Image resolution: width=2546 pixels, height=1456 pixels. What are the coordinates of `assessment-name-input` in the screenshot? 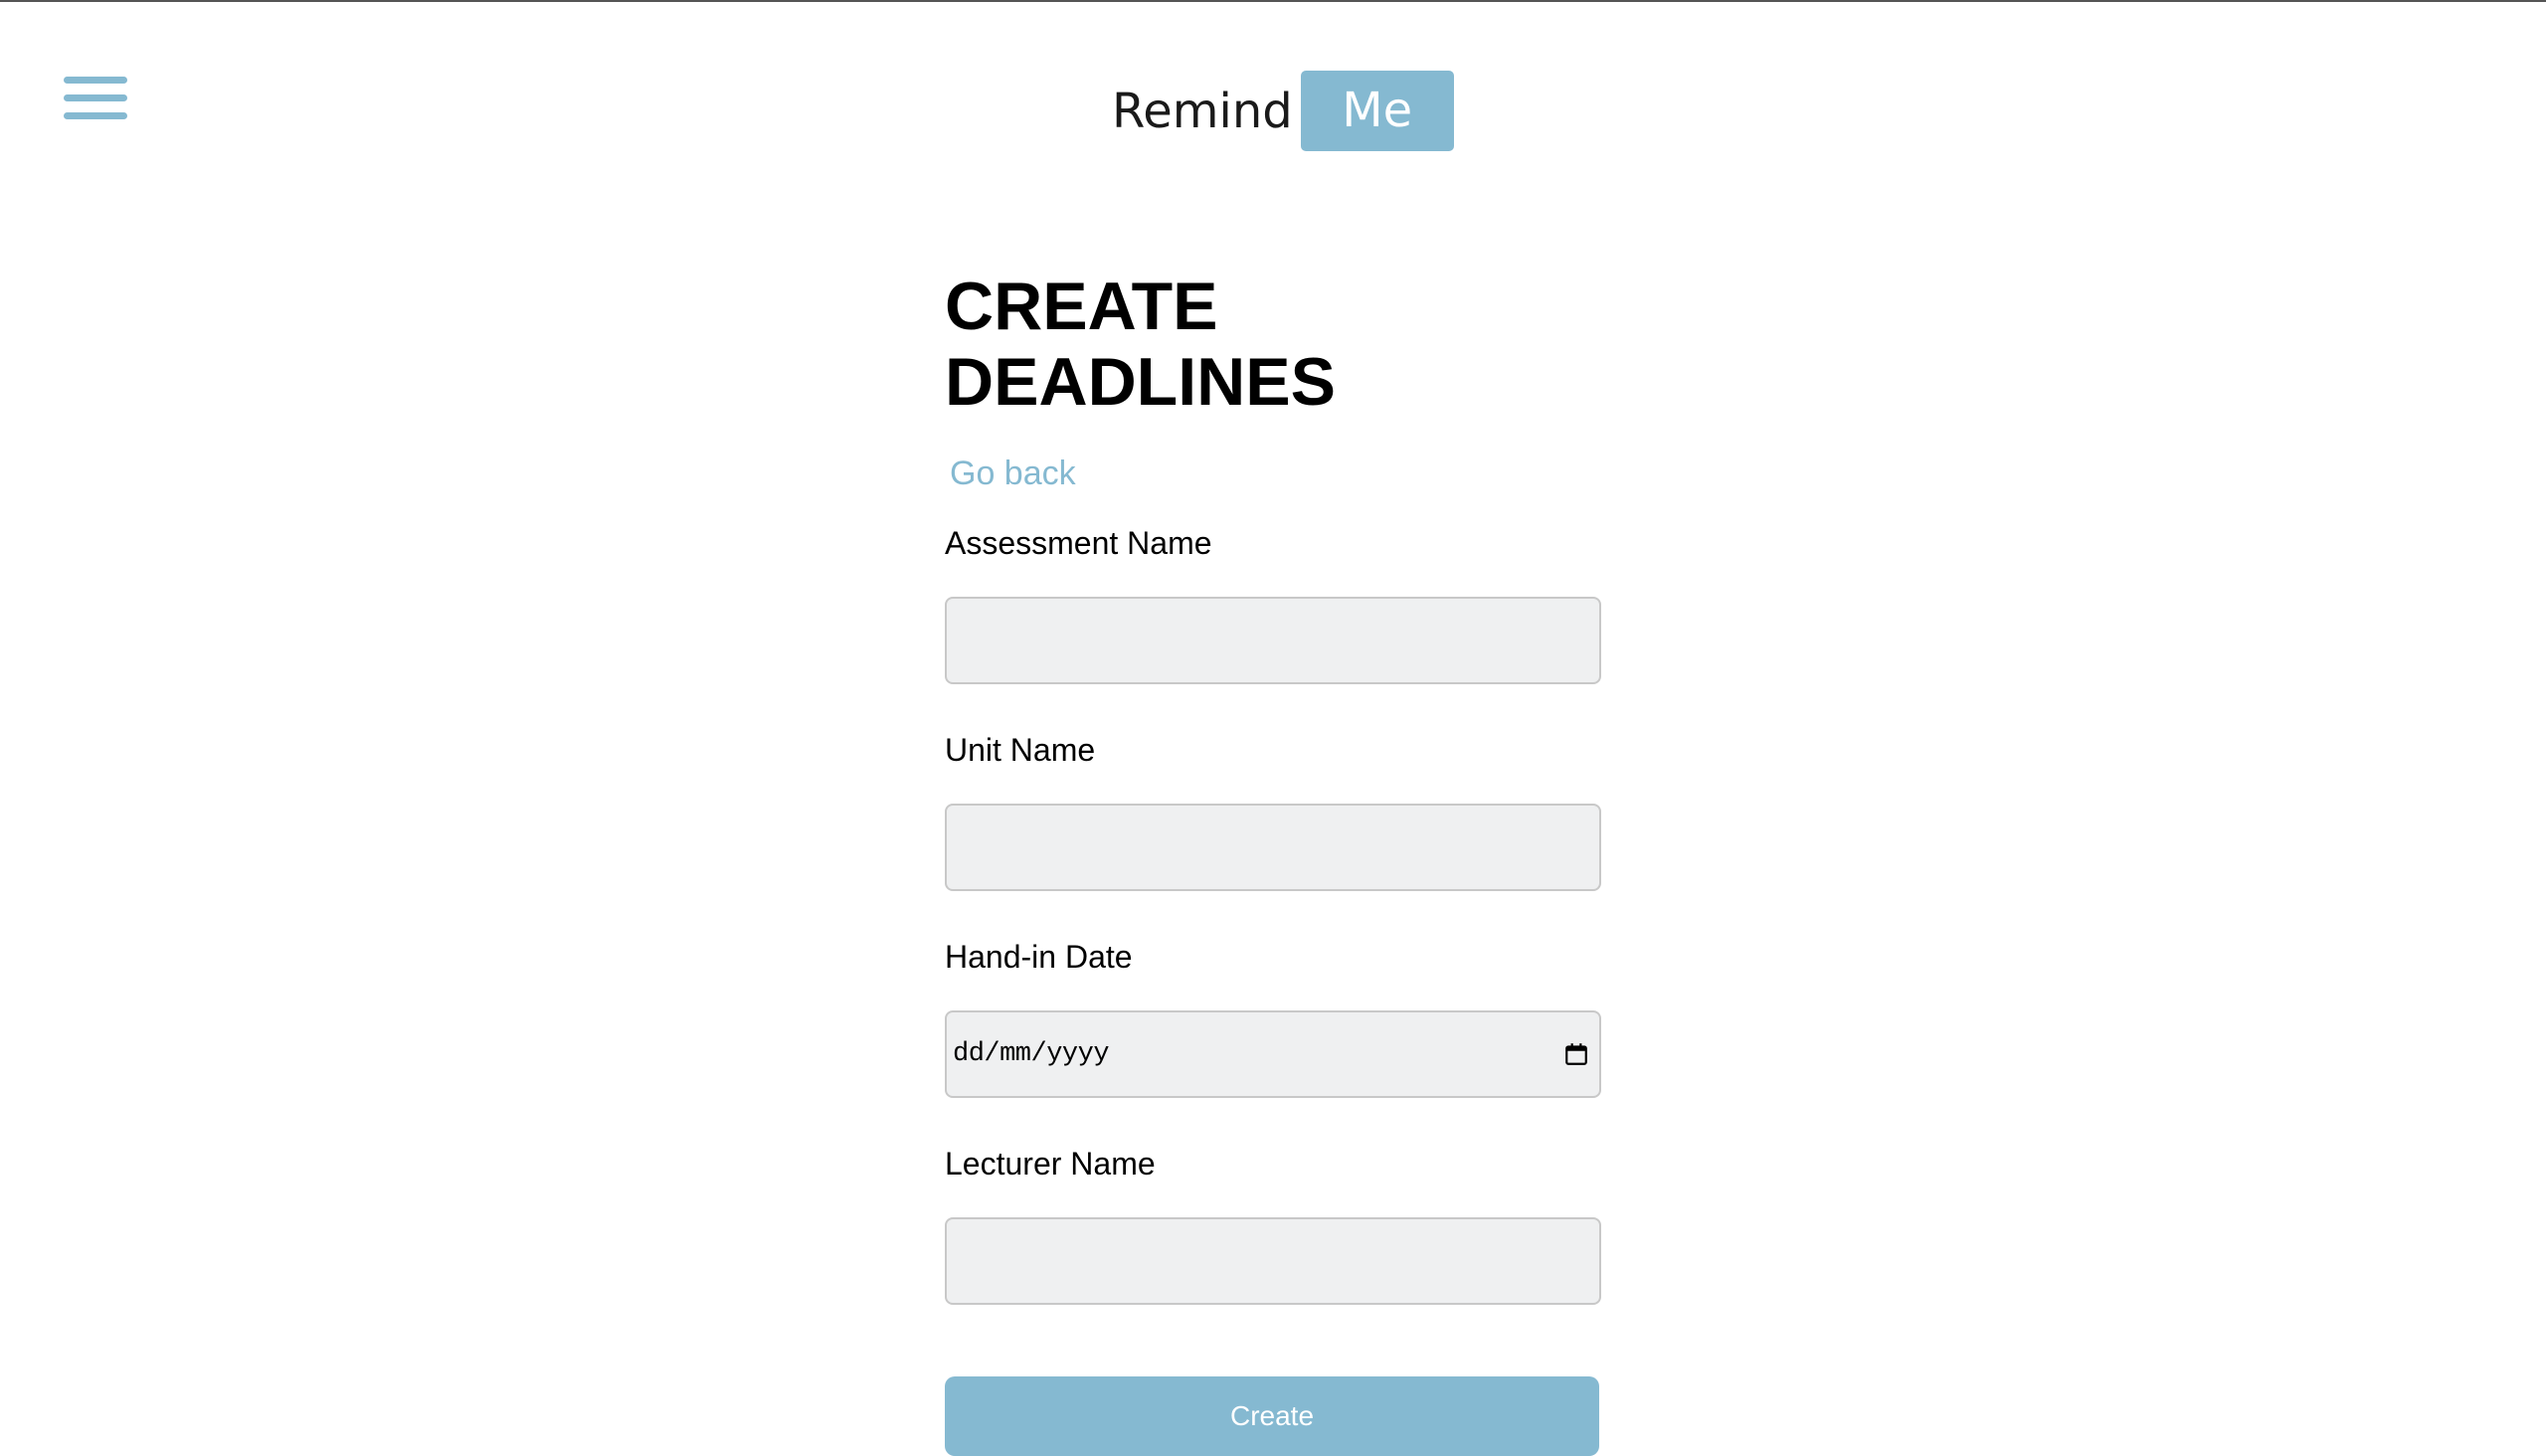 It's located at (1273, 640).